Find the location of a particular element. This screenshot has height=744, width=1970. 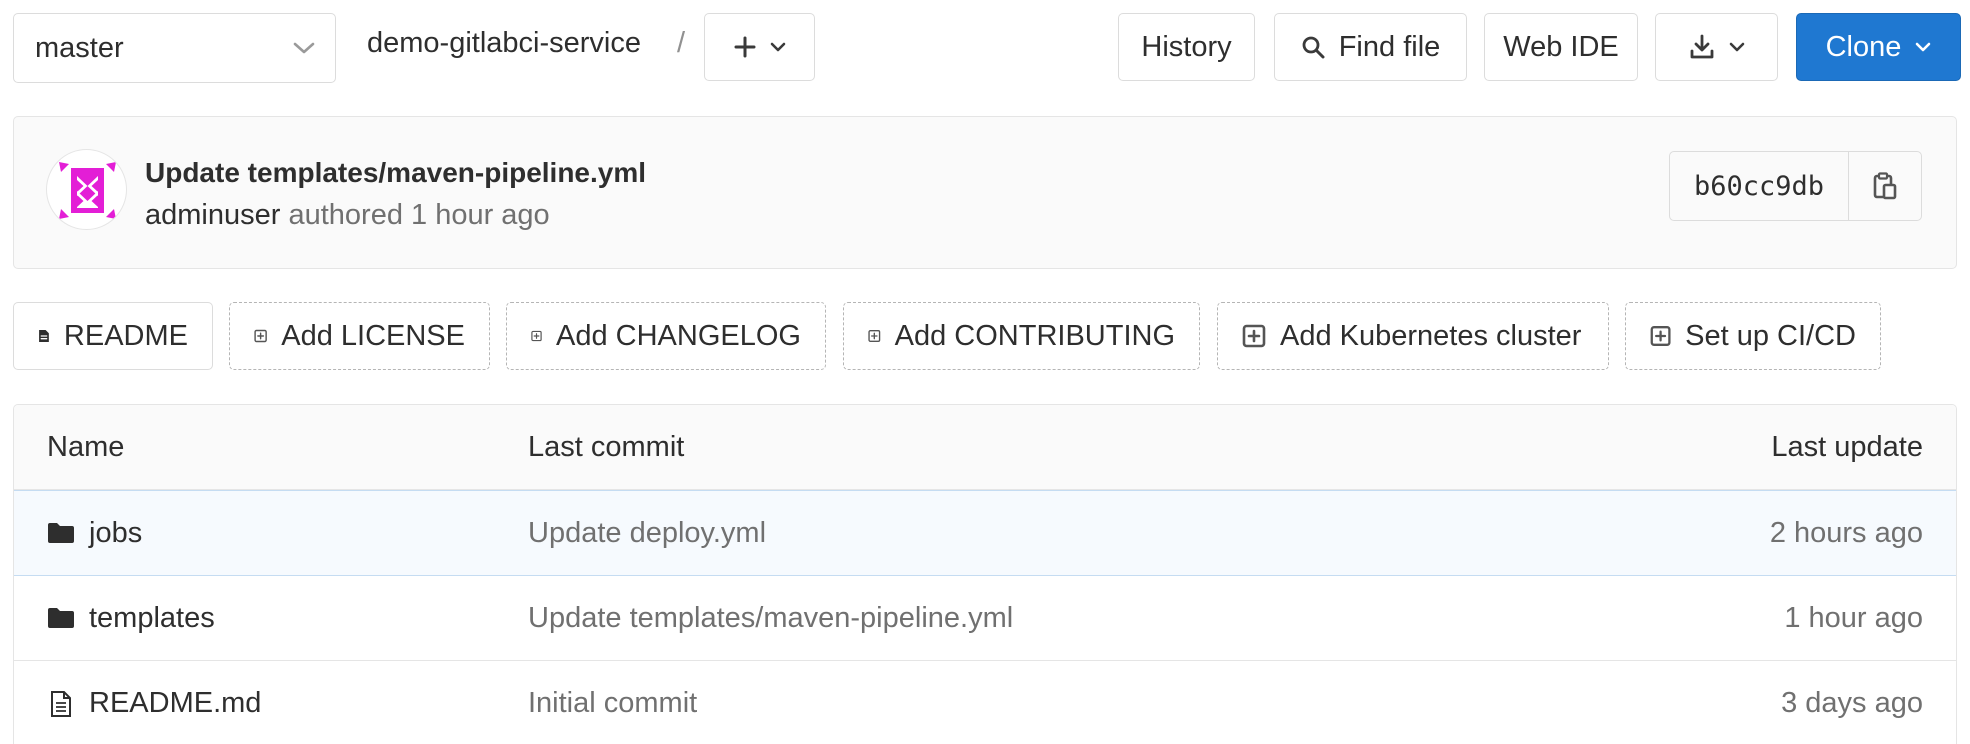

file-name-cell: jobs is located at coordinates (94, 533).